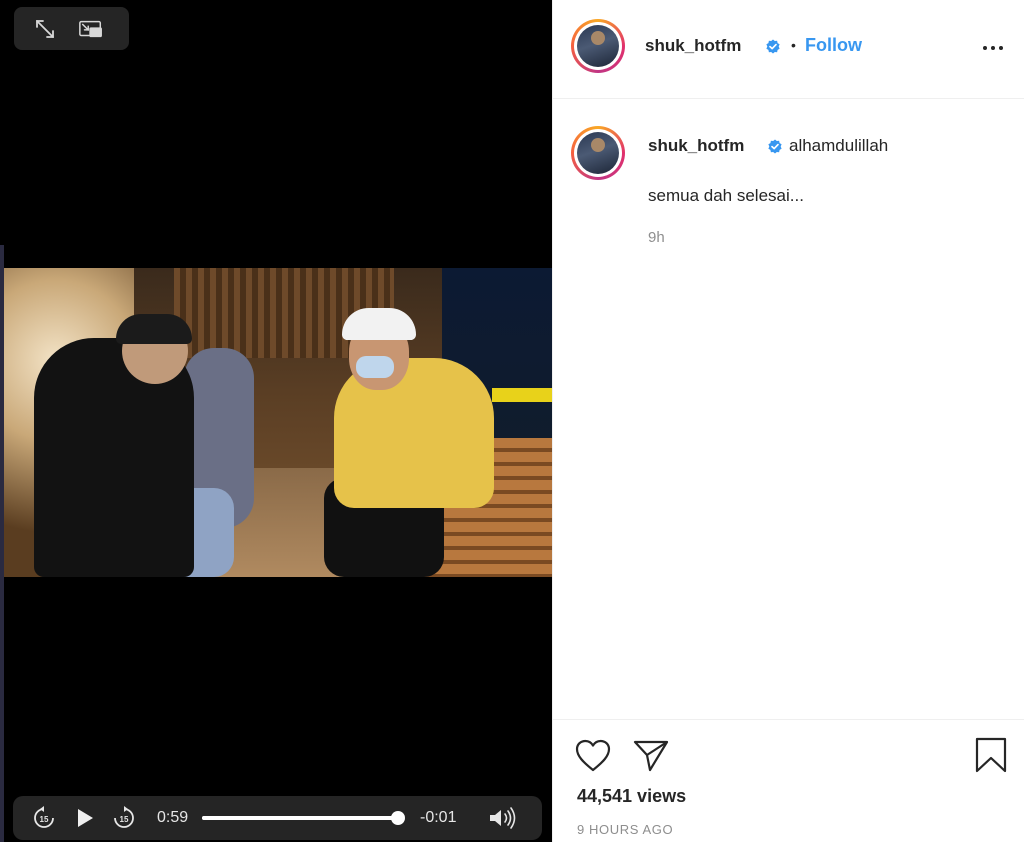  I want to click on share-icon, so click(651, 756).